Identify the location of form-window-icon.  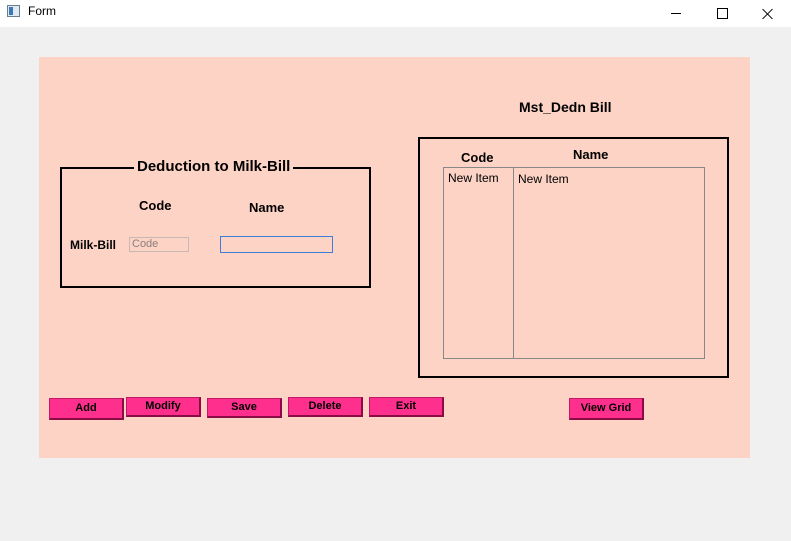
(13, 11).